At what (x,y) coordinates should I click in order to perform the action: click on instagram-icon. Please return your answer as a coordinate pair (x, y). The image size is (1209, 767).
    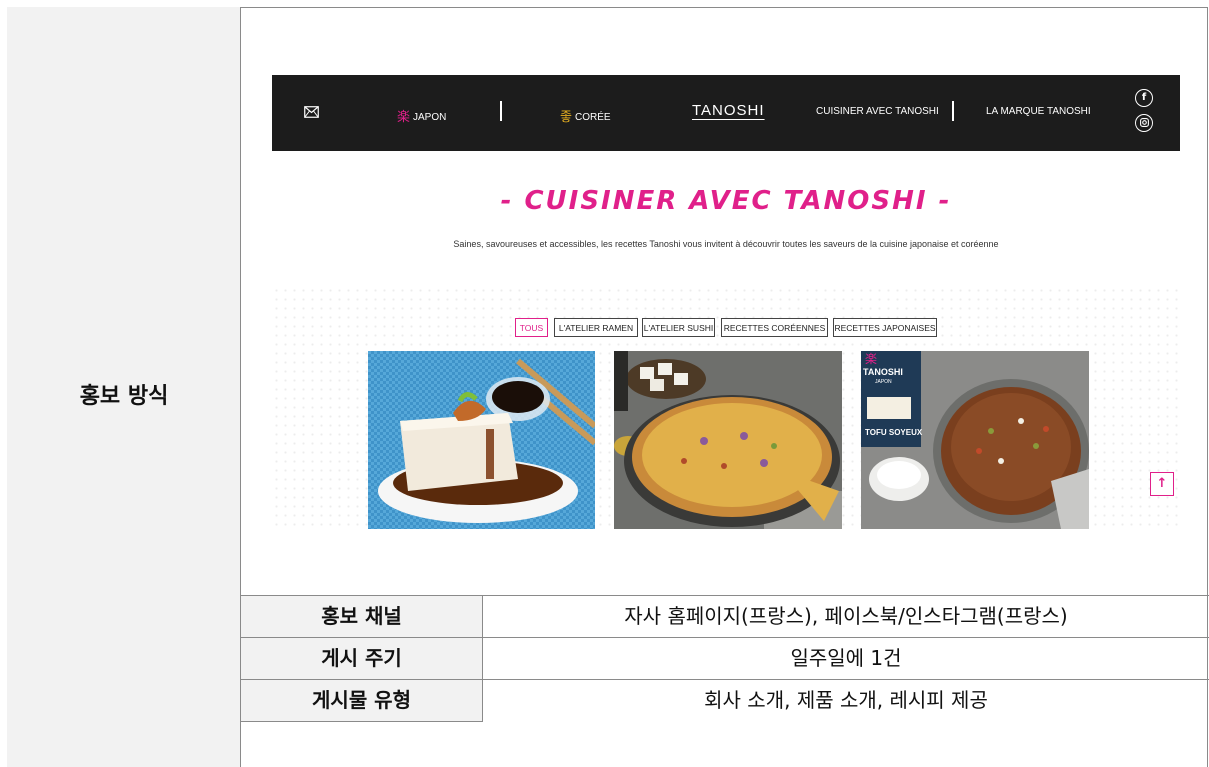
    Looking at the image, I should click on (1144, 123).